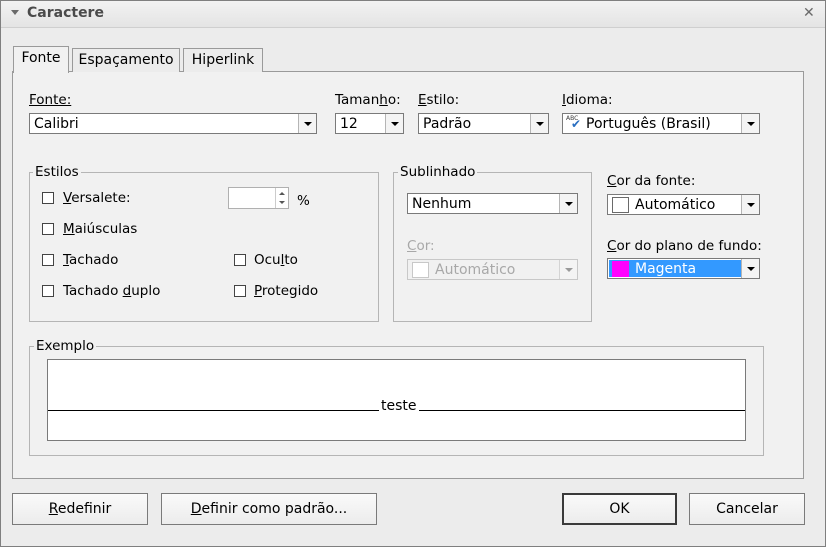 The width and height of the screenshot is (826, 547). I want to click on font-name-combo: Calibri, so click(173, 123).